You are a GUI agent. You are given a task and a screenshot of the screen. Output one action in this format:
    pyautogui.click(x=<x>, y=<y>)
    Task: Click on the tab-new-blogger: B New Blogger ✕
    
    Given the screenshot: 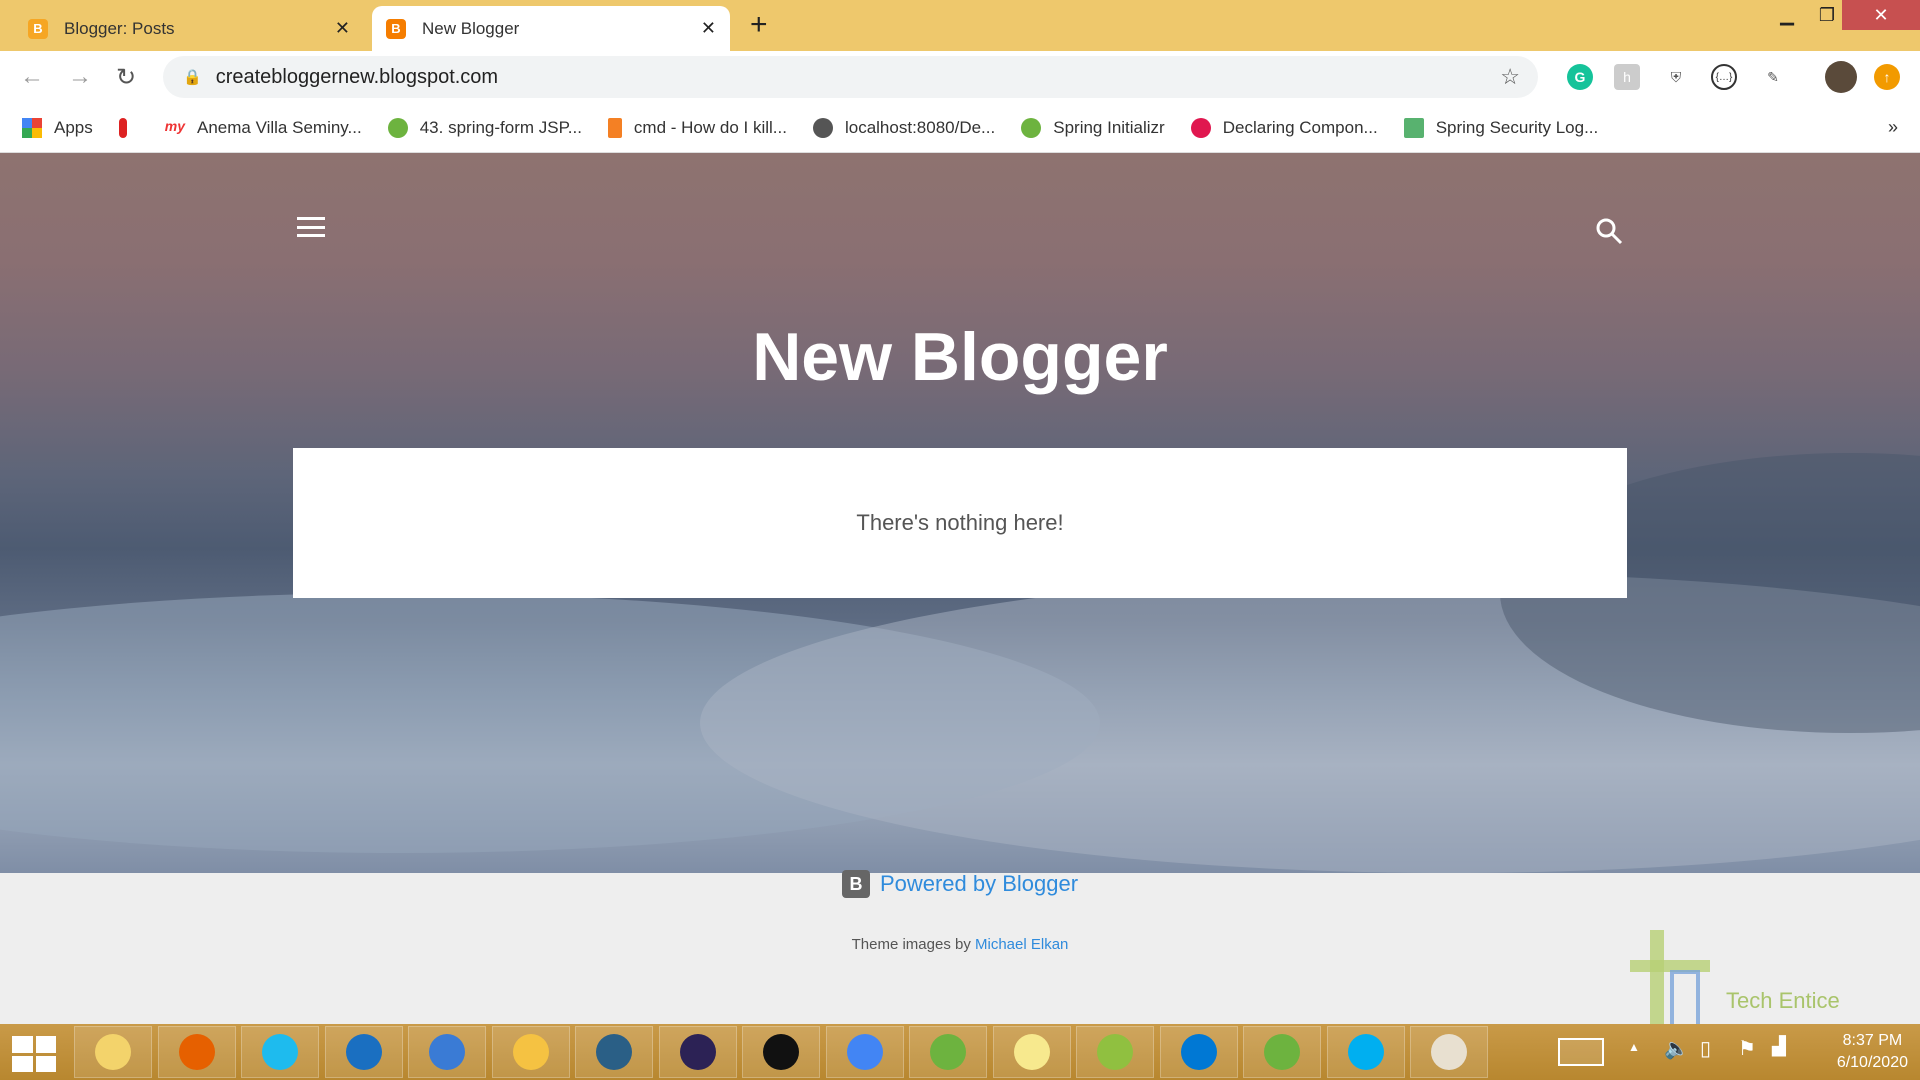 What is the action you would take?
    pyautogui.click(x=551, y=28)
    